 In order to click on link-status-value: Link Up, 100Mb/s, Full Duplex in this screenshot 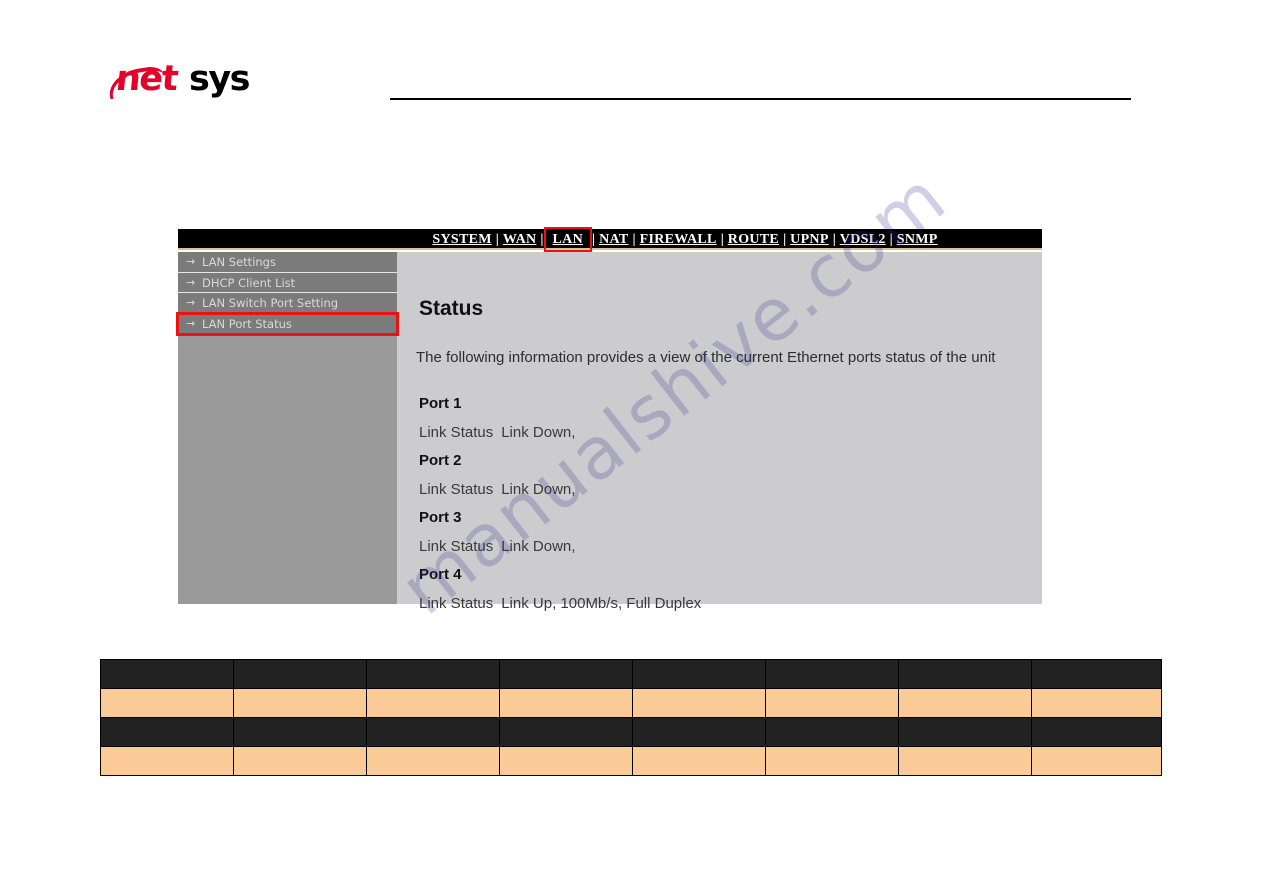, I will do `click(601, 603)`.